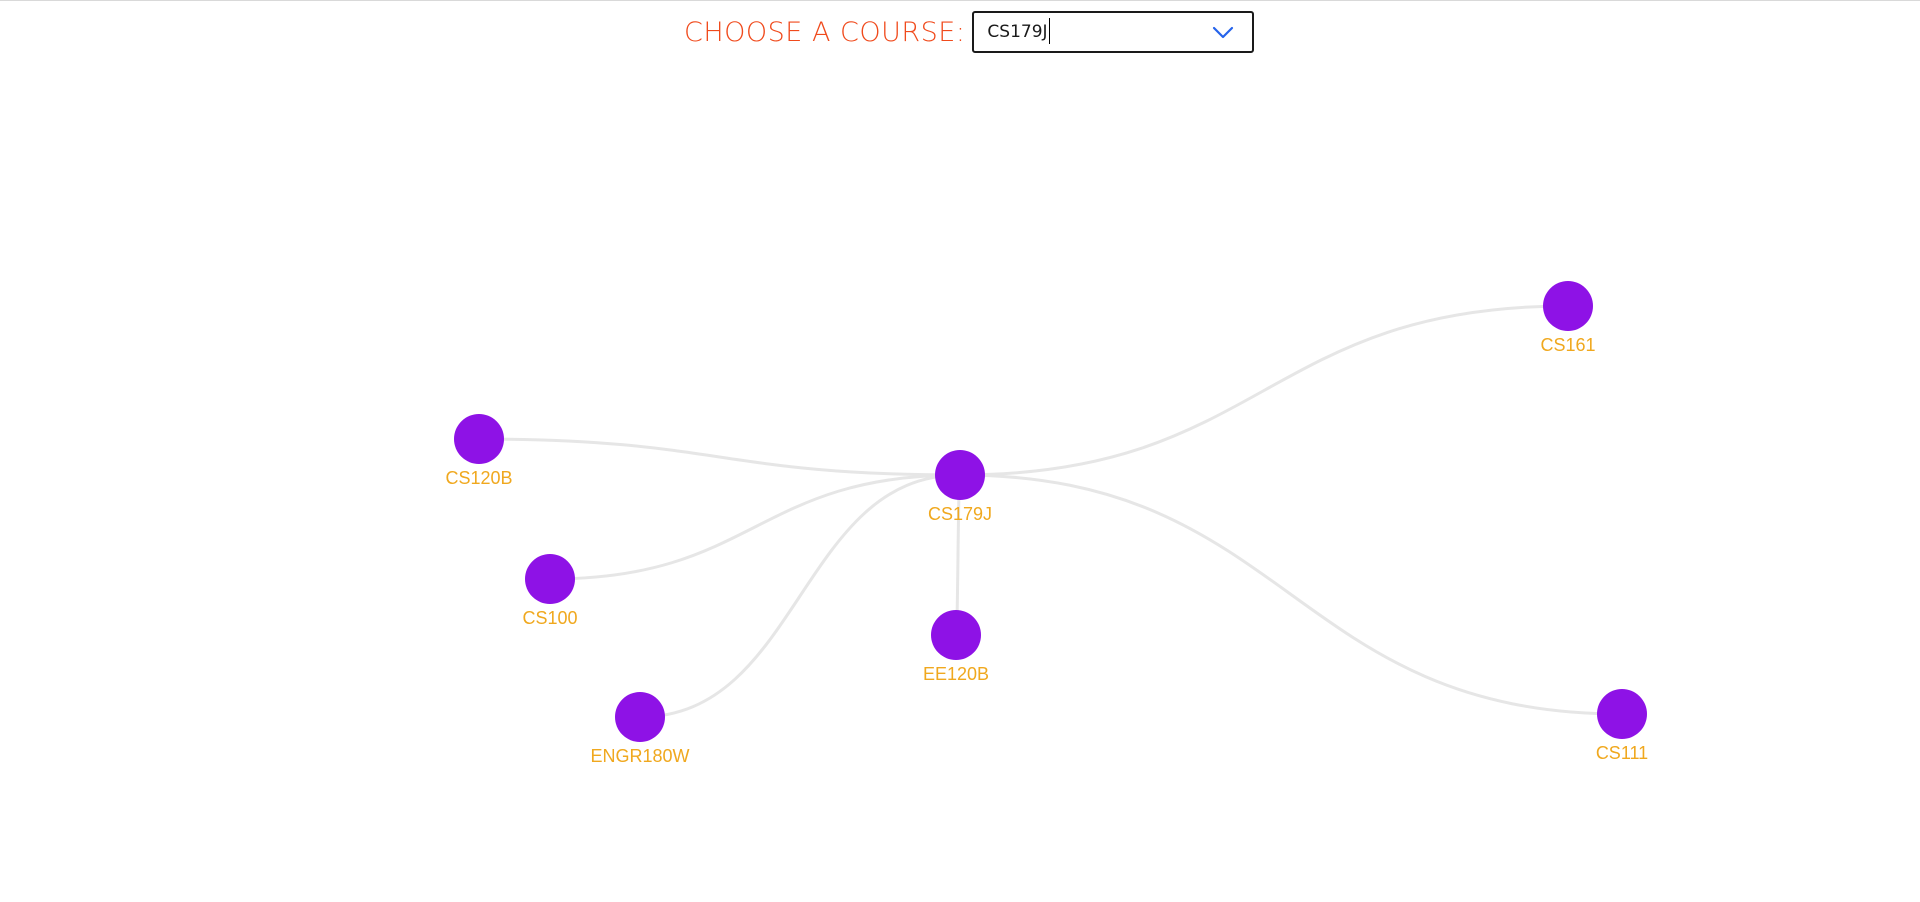  I want to click on node-label-cs111: CS111, so click(1622, 753).